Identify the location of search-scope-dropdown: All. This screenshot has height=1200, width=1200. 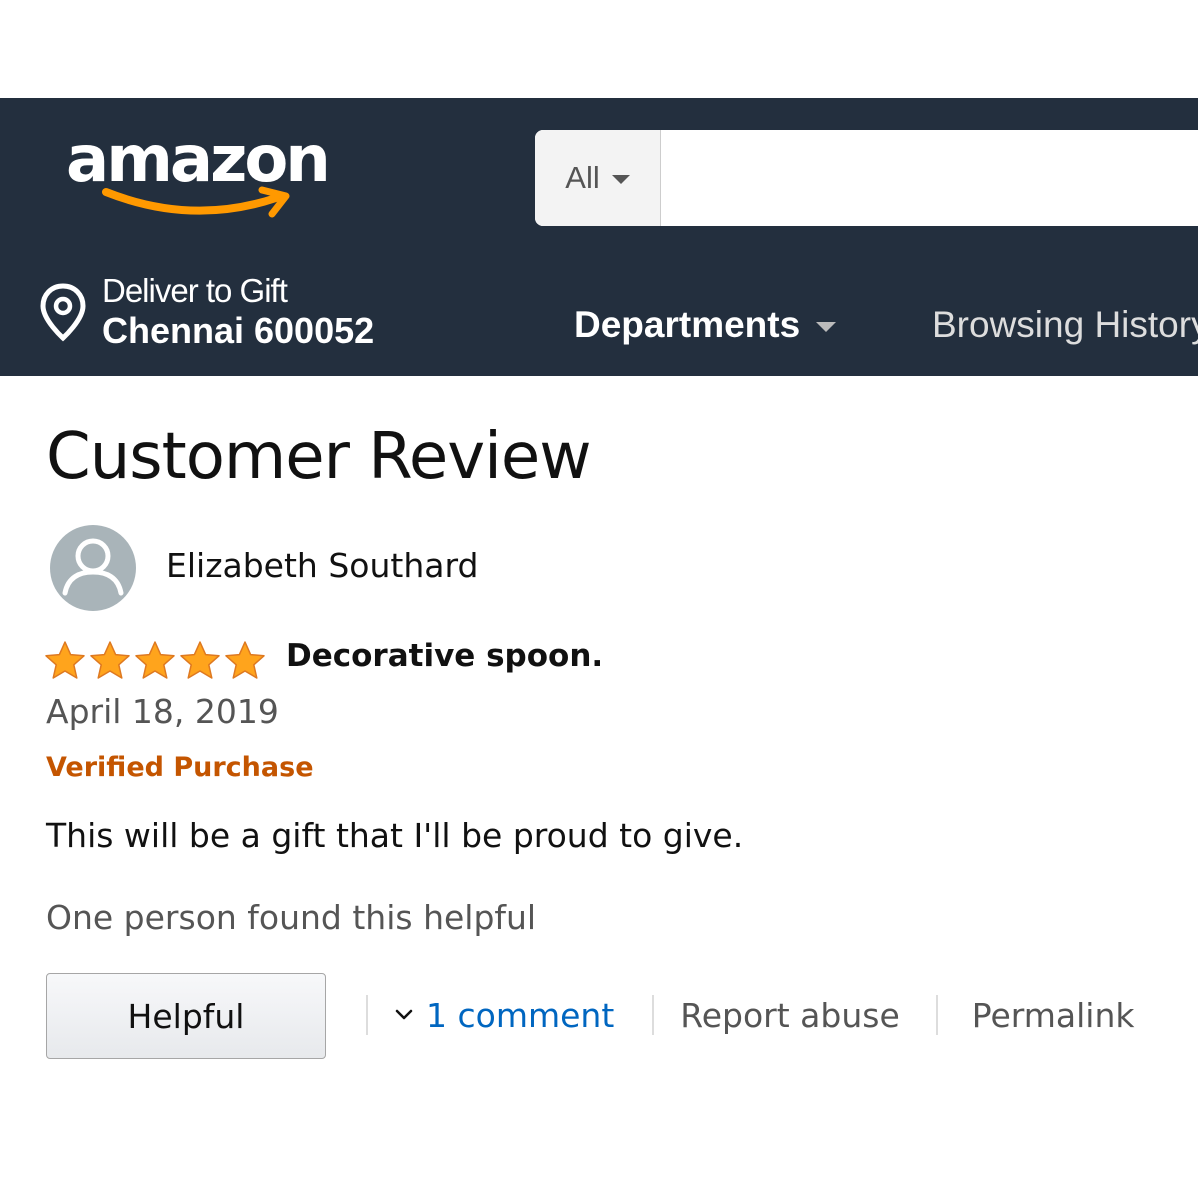
(598, 178).